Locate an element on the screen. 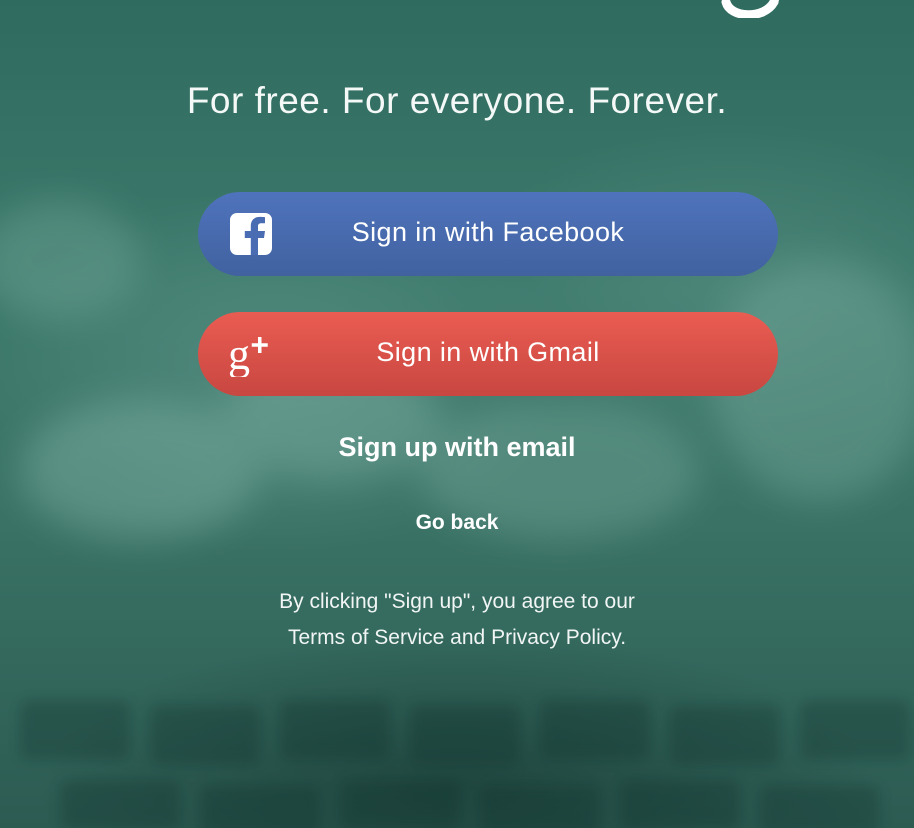  facebook-signin-button: Sign in with Facebook is located at coordinates (488, 234).